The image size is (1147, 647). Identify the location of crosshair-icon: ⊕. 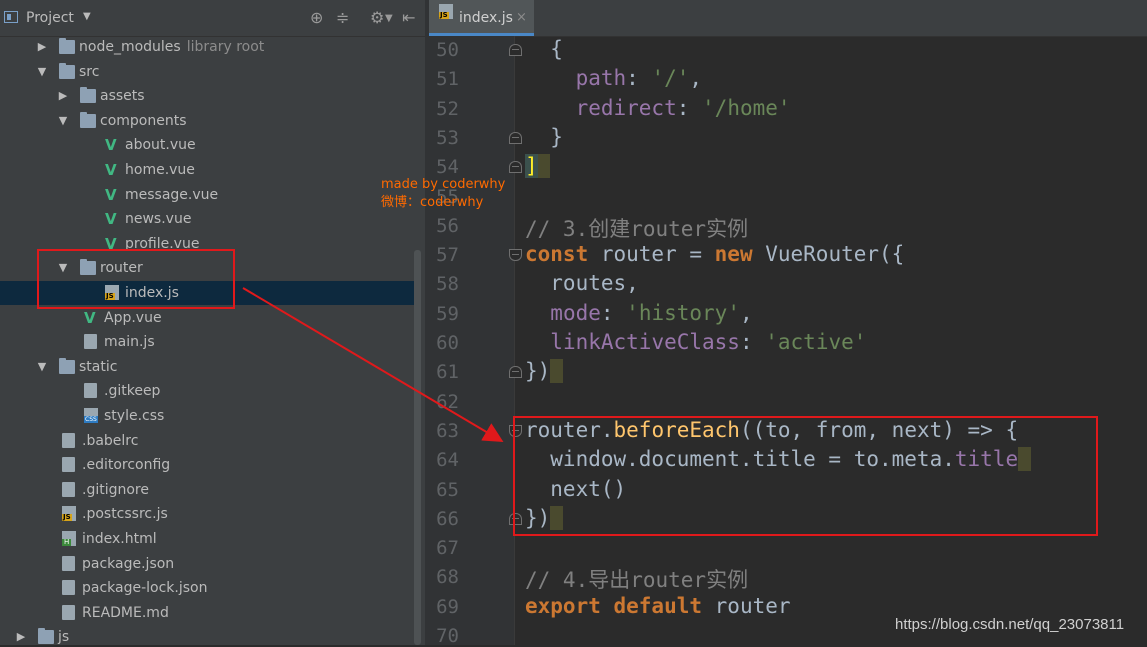
(316, 17).